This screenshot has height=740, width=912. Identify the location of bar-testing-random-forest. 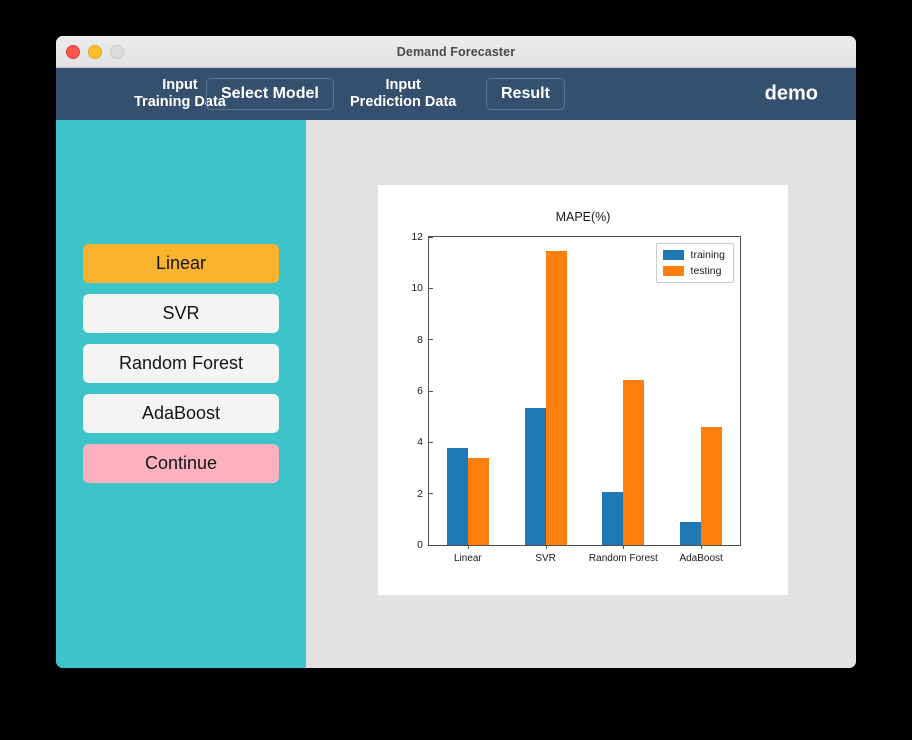
(634, 462).